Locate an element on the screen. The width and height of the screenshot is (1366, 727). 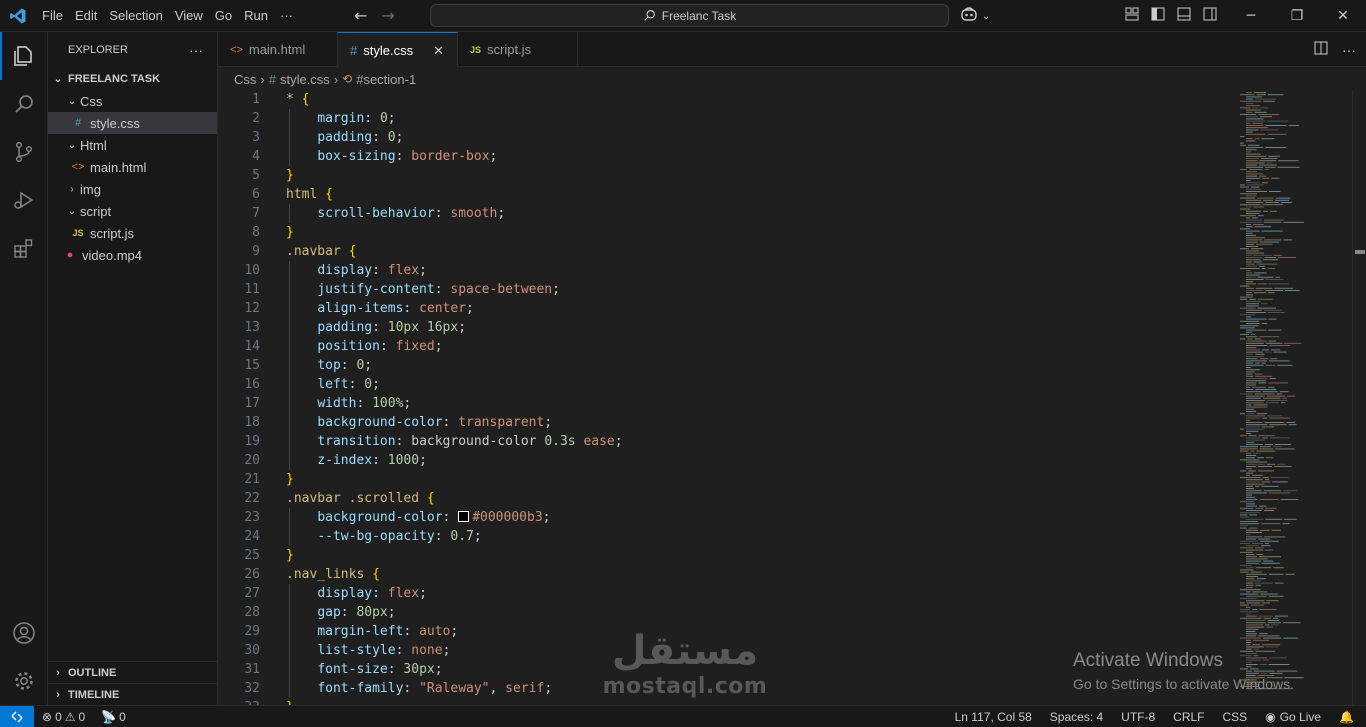
line-number: 2 is located at coordinates (256, 118).